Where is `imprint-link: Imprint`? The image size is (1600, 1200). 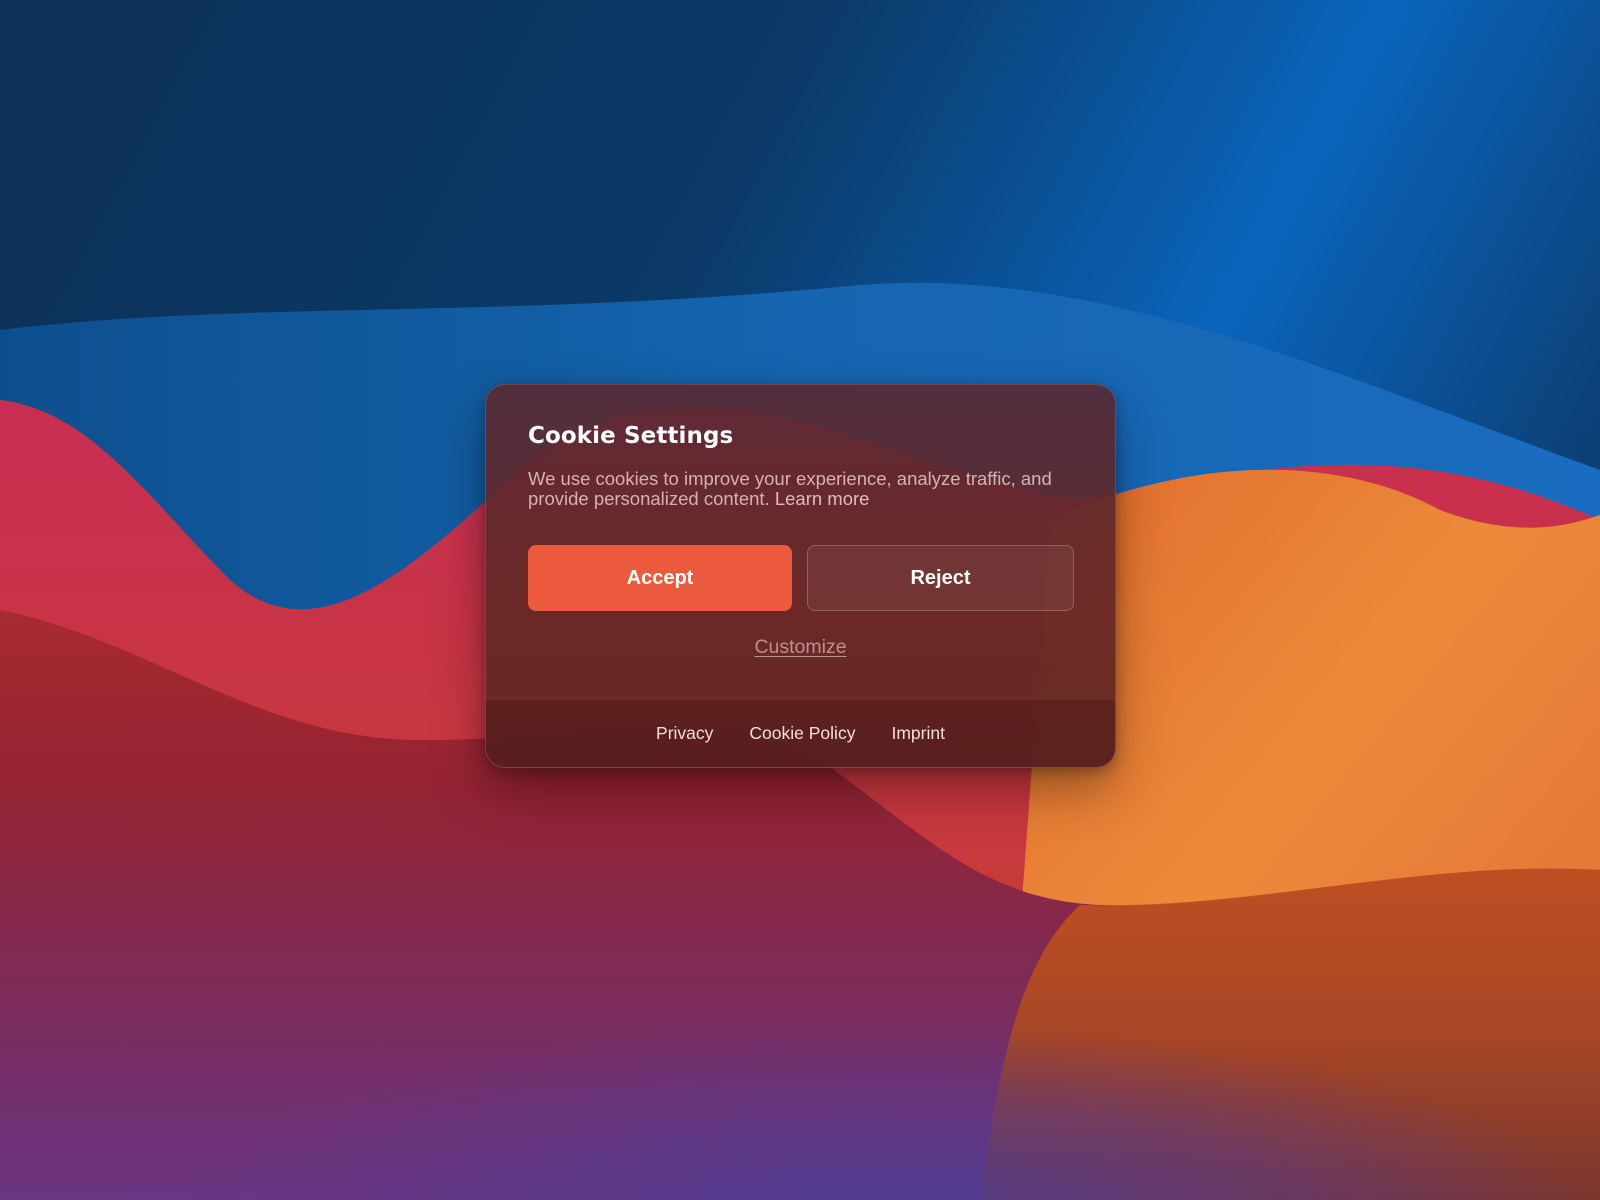
imprint-link: Imprint is located at coordinates (917, 733).